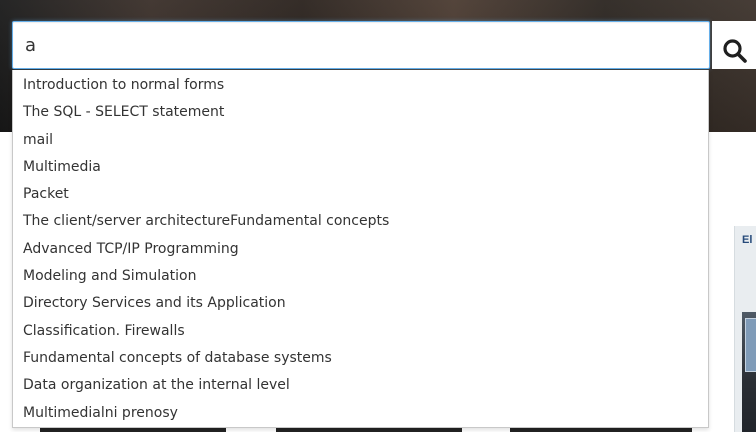 This screenshot has height=432, width=756. Describe the element at coordinates (747, 240) in the screenshot. I see `side-card-title: El` at that location.